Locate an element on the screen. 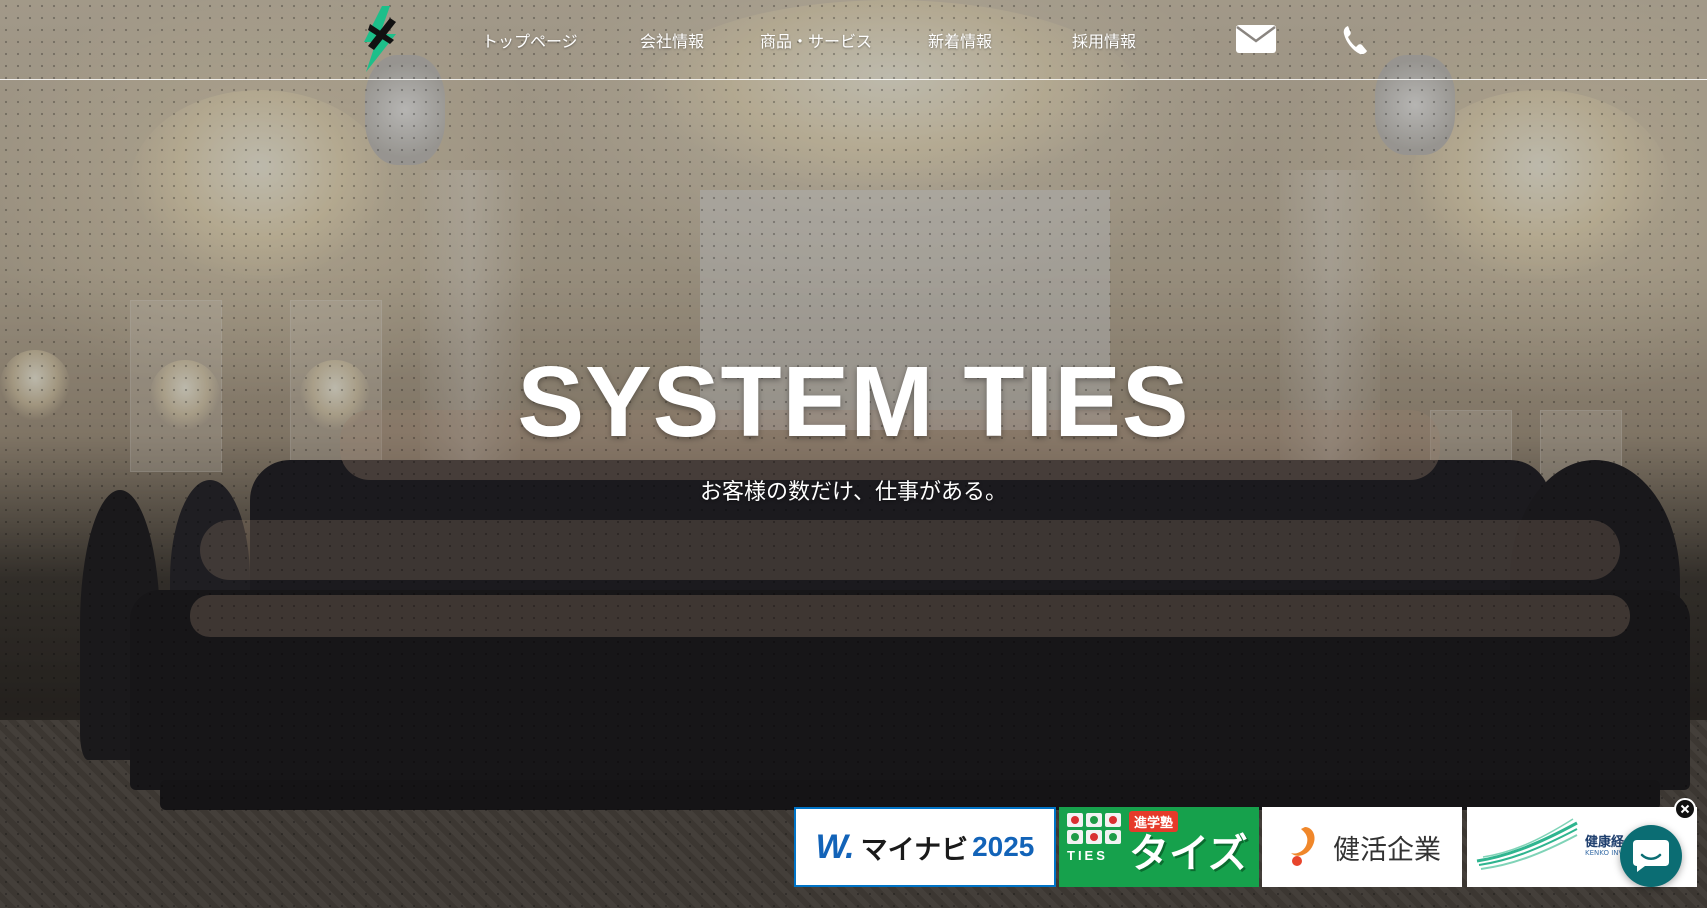 Image resolution: width=1707 pixels, height=908 pixels. chat-button is located at coordinates (1651, 856).